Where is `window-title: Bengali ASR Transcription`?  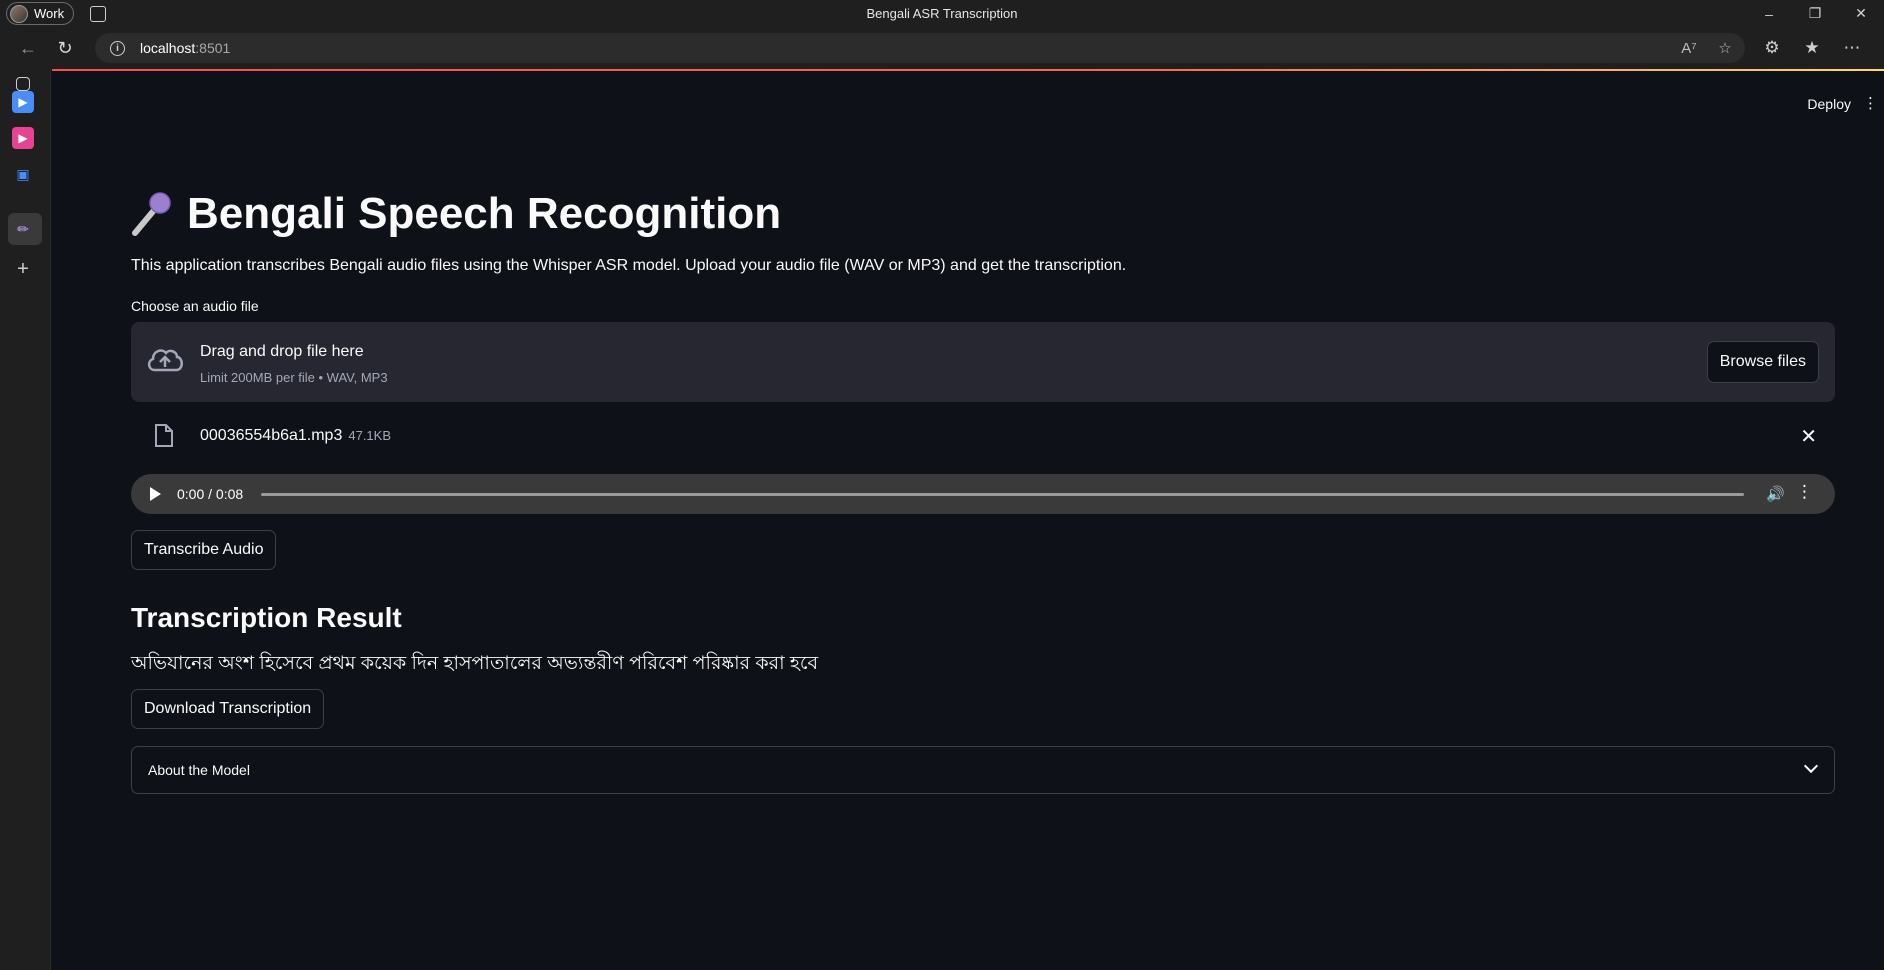 window-title: Bengali ASR Transcription is located at coordinates (942, 13).